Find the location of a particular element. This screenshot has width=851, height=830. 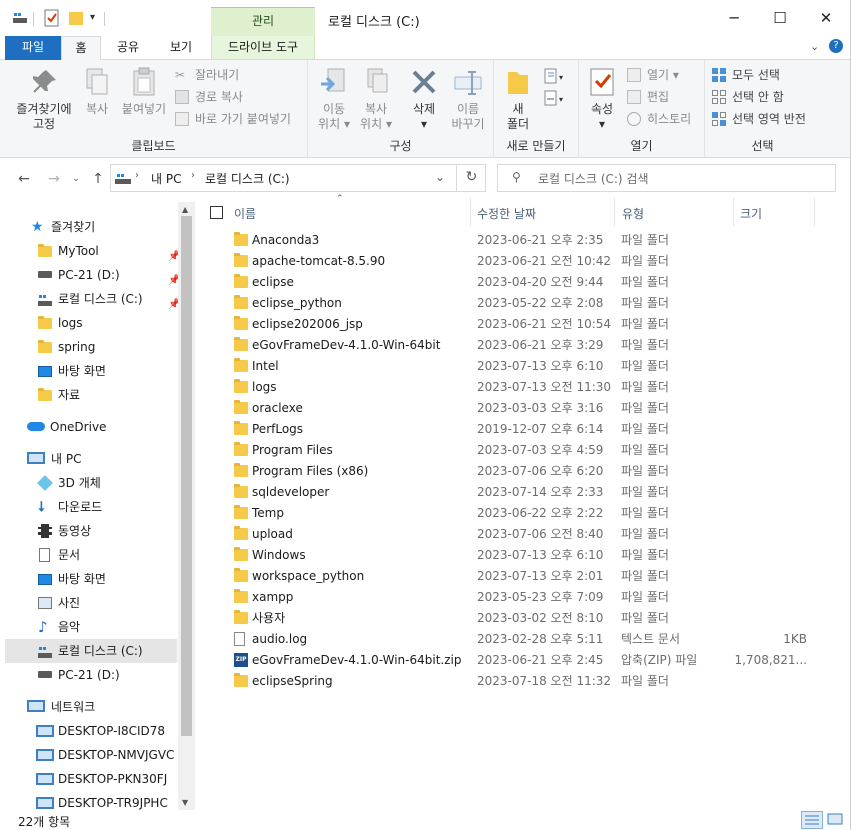

sidebar-network: 네트워크 is located at coordinates (91, 707).